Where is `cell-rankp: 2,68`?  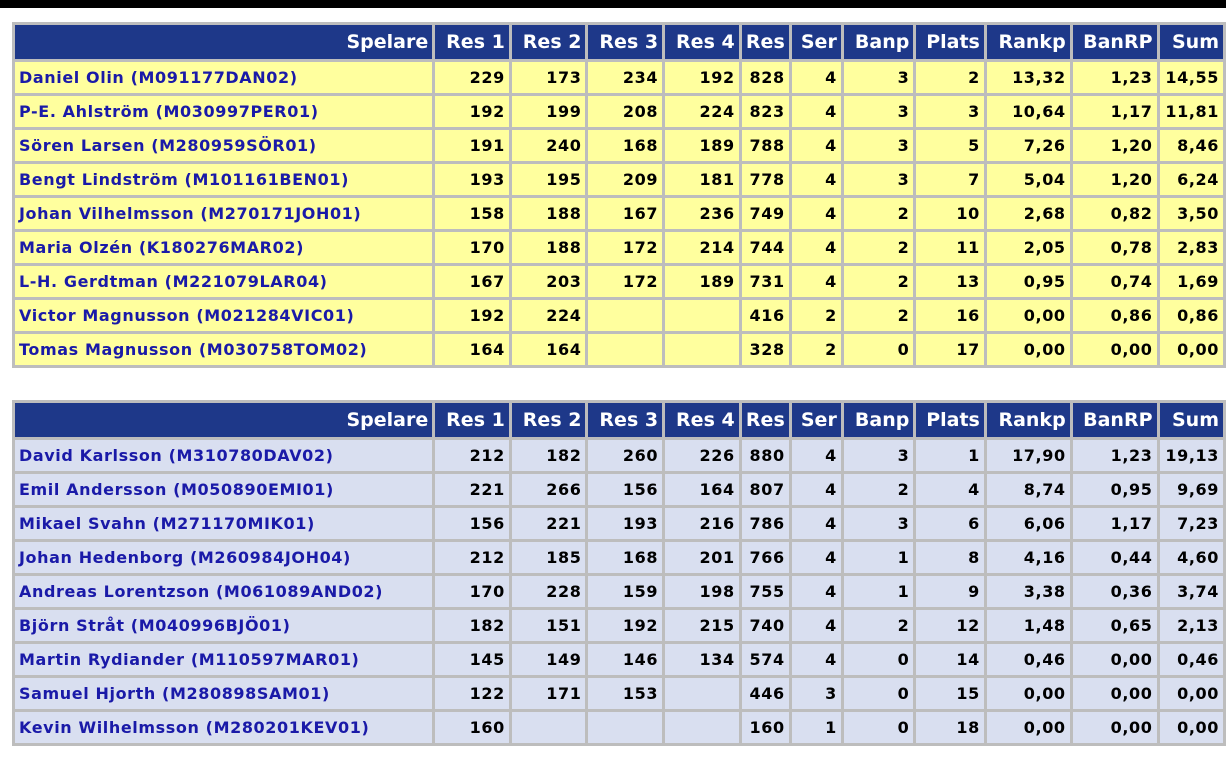
cell-rankp: 2,68 is located at coordinates (1028, 213).